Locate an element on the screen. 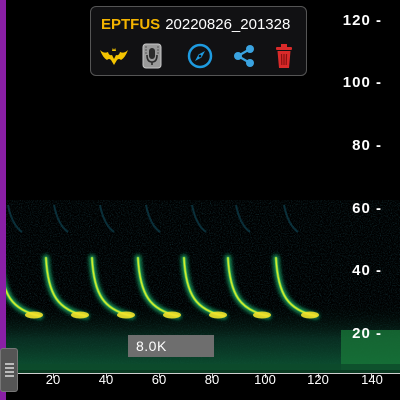 The height and width of the screenshot is (400, 400). frequency-tick-label: 80 is located at coordinates (367, 145).